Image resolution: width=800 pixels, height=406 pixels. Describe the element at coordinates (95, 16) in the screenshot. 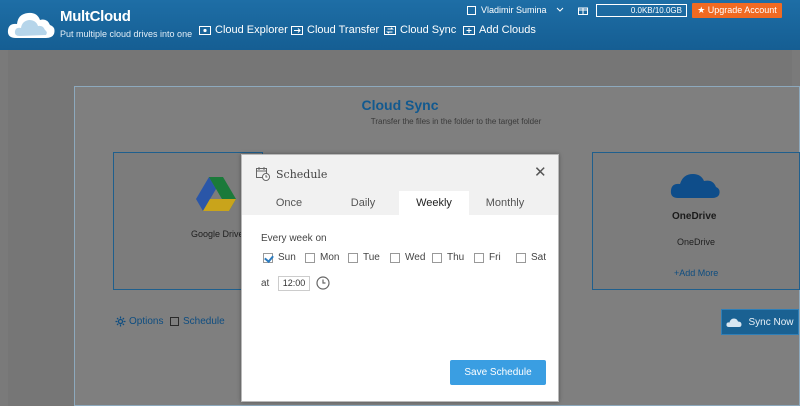

I see `brand-name: MultCloud` at that location.